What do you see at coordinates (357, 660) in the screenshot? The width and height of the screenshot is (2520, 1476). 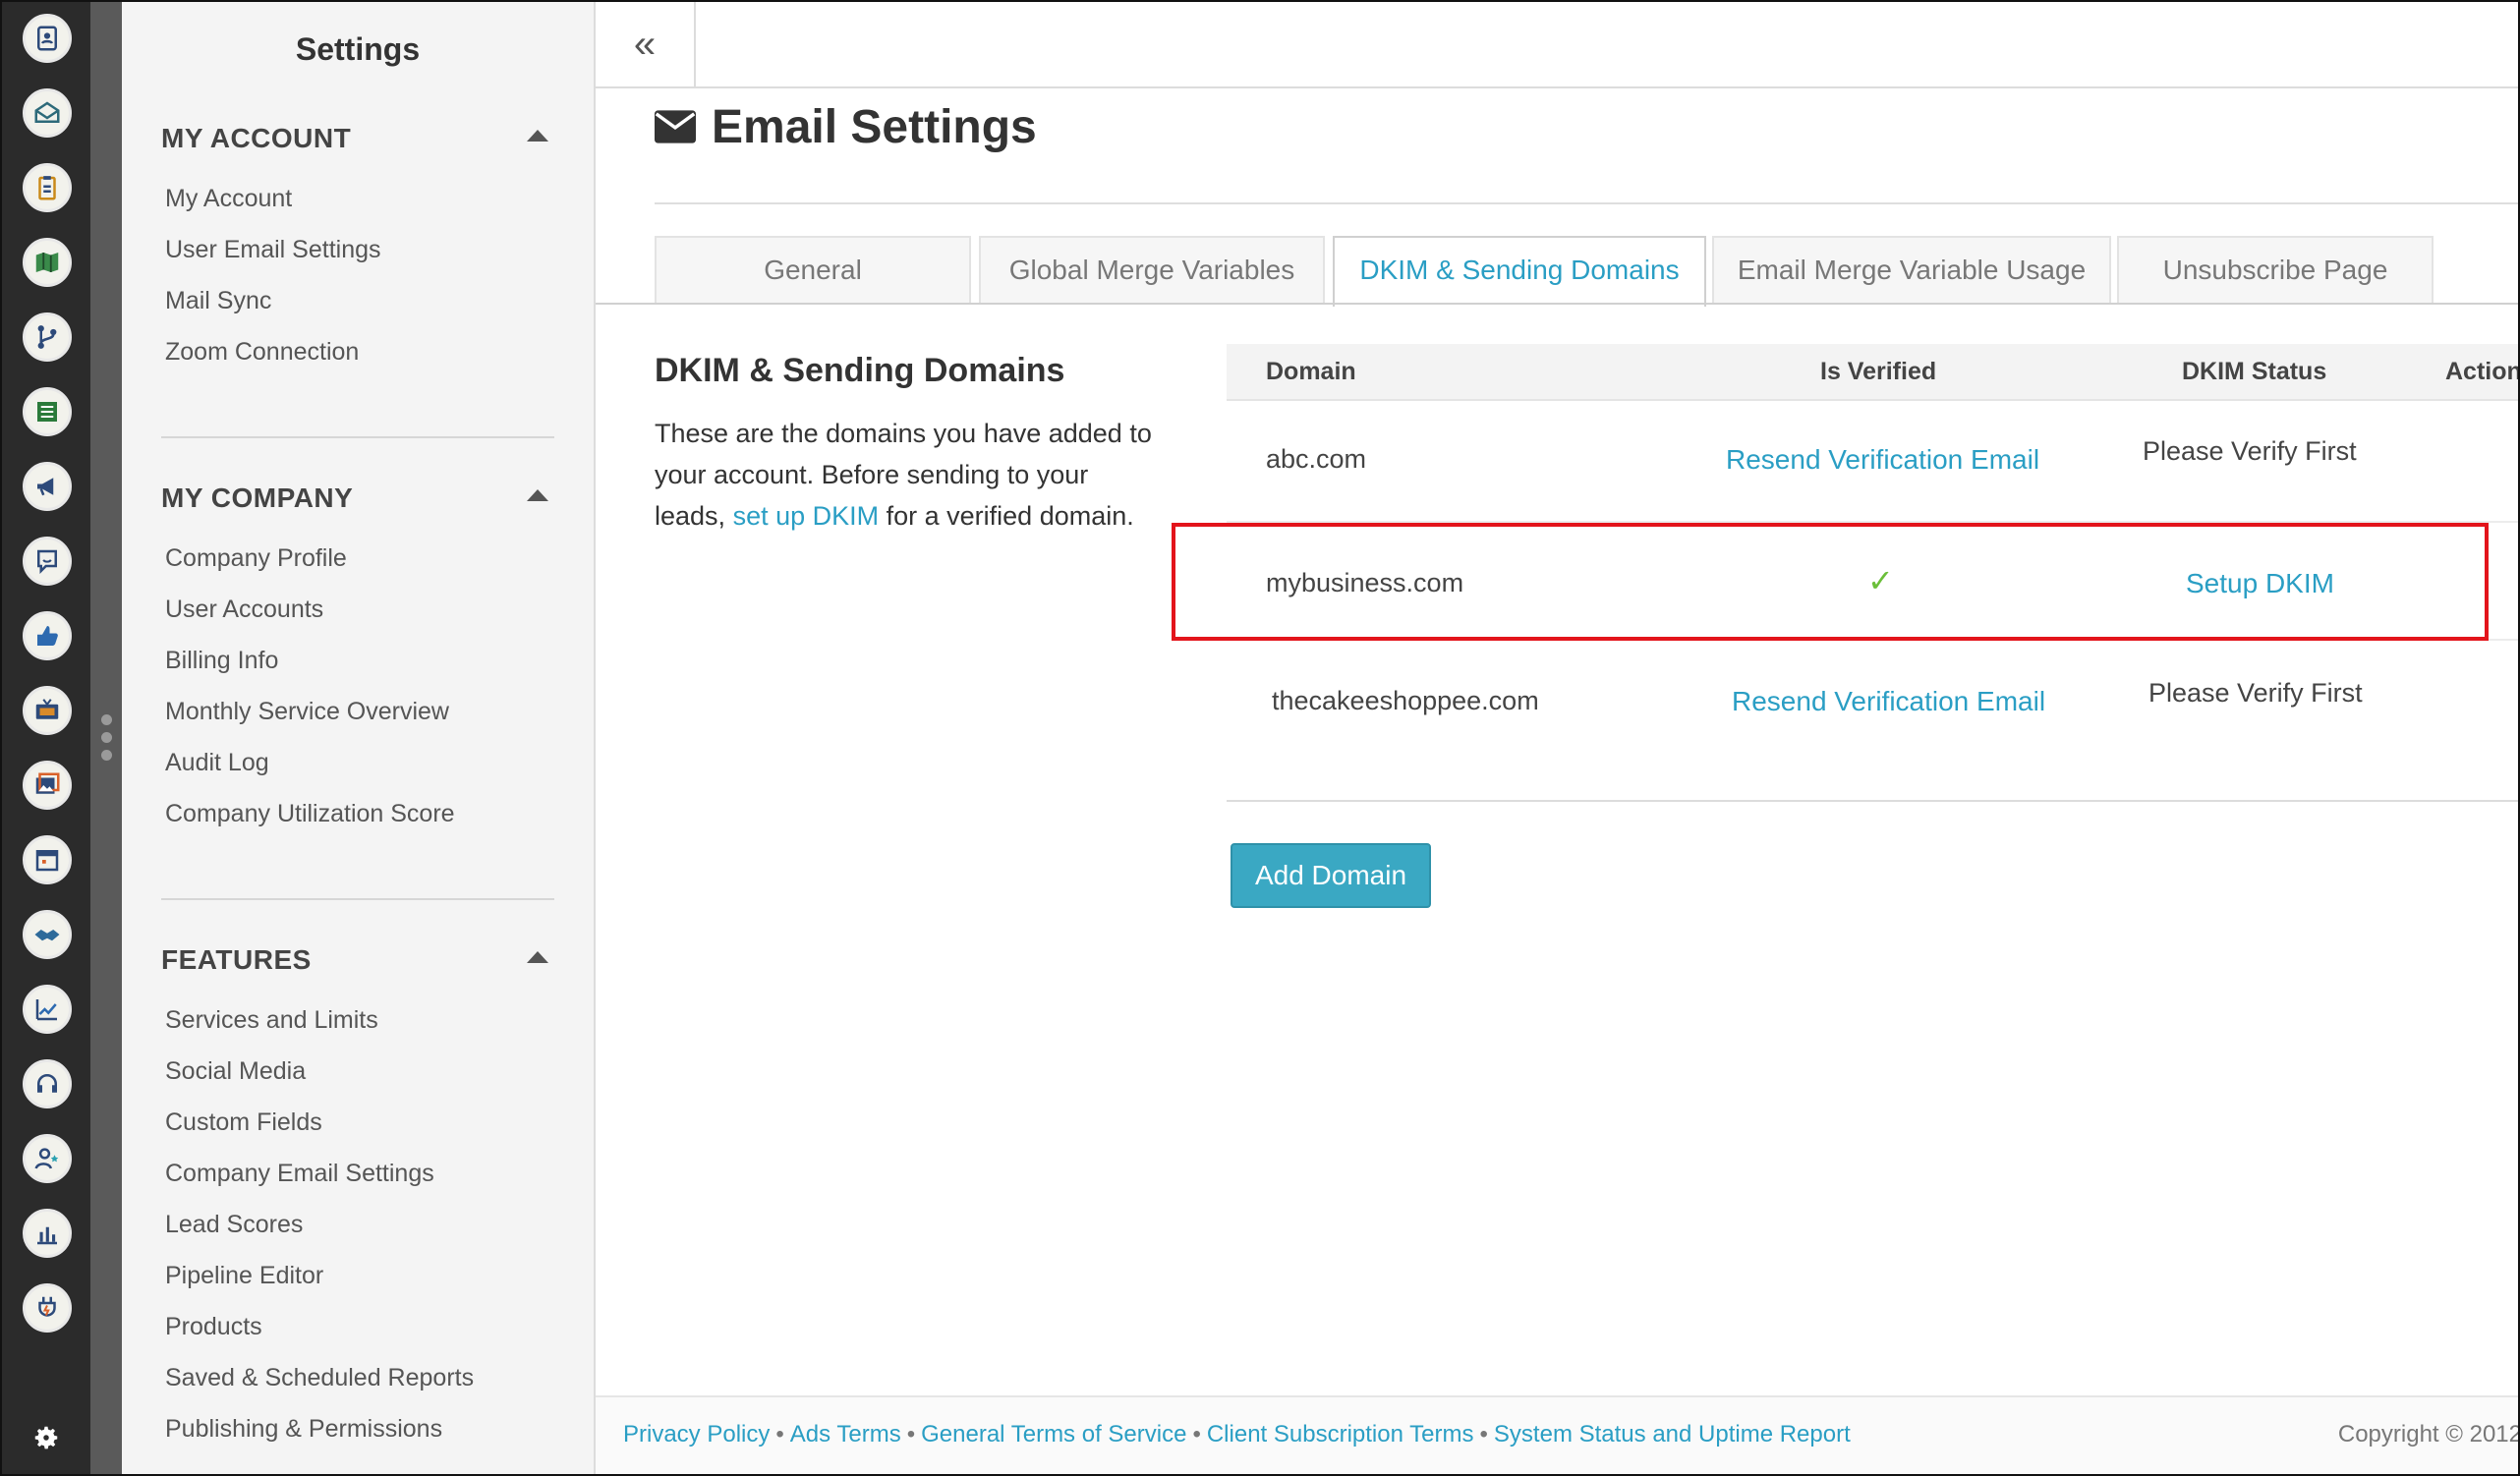 I see `sidebar-item-billing-info: Billing Info` at bounding box center [357, 660].